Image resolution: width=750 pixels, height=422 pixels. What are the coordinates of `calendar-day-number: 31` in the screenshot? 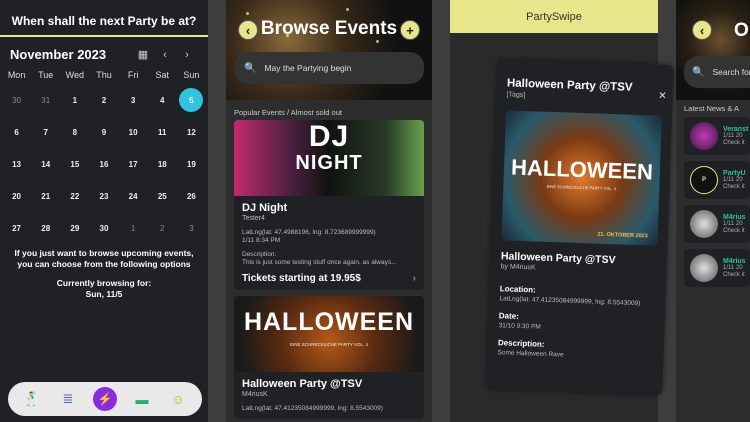 It's located at (46, 100).